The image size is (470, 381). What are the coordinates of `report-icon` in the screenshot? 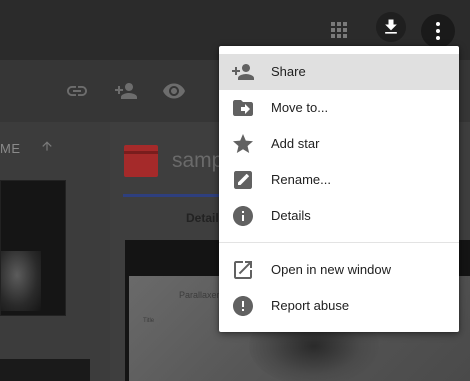 It's located at (243, 306).